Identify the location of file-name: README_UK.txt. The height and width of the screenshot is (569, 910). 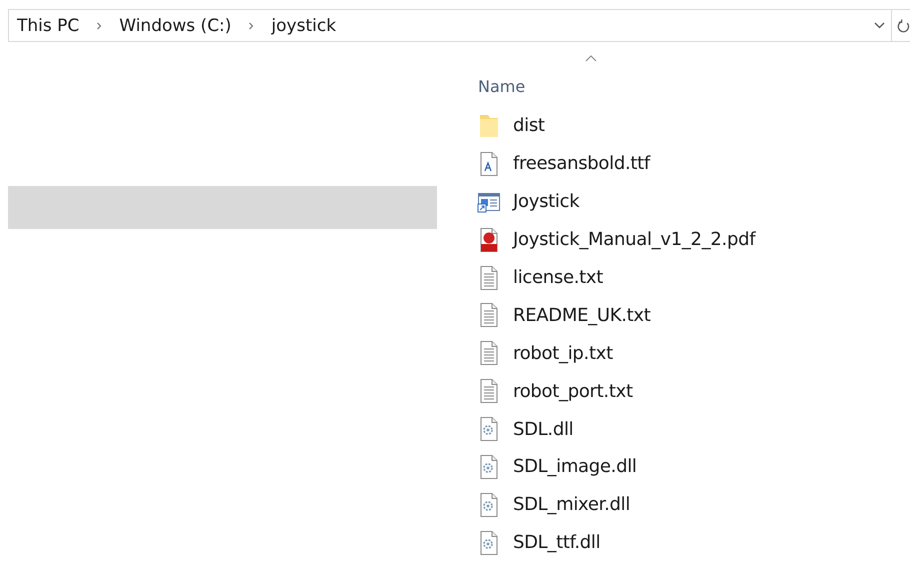
(582, 315).